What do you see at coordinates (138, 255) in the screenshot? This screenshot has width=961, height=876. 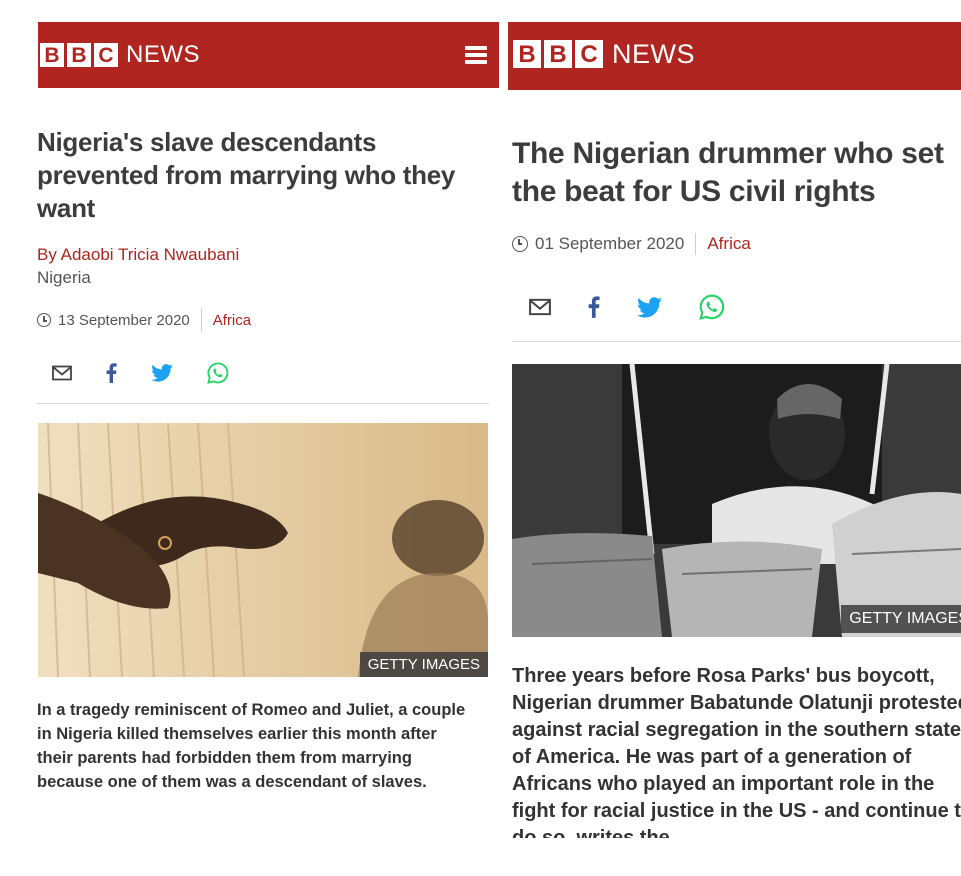 I see `author-byline: By Adaobi Tricia Nwaubani` at bounding box center [138, 255].